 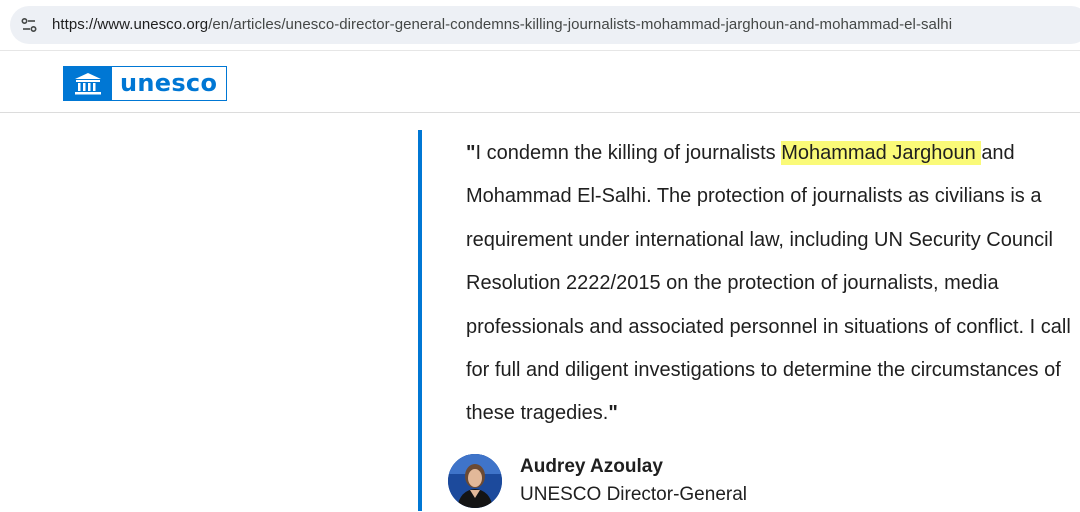 What do you see at coordinates (475, 481) in the screenshot?
I see `avatar` at bounding box center [475, 481].